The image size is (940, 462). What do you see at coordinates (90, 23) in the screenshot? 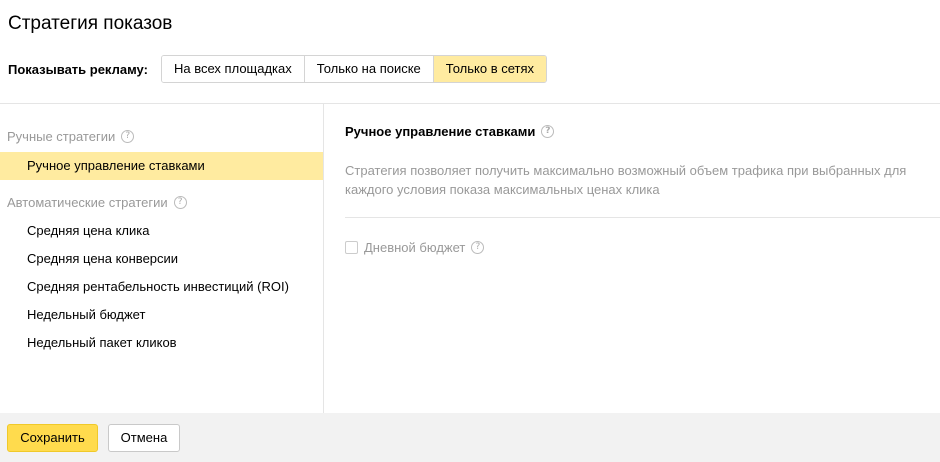
I see `page-title: Стратегия показов` at bounding box center [90, 23].